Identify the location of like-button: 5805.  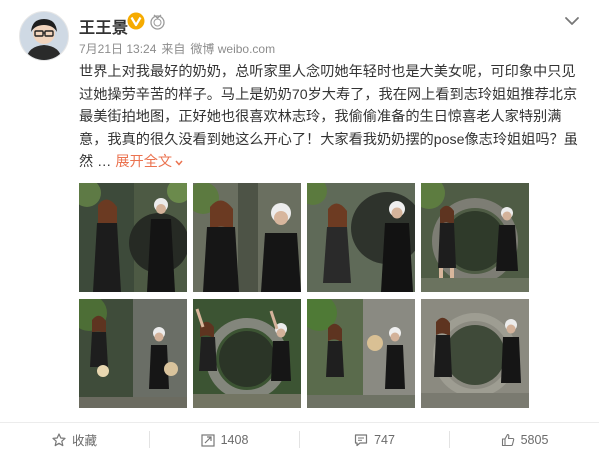
(524, 439).